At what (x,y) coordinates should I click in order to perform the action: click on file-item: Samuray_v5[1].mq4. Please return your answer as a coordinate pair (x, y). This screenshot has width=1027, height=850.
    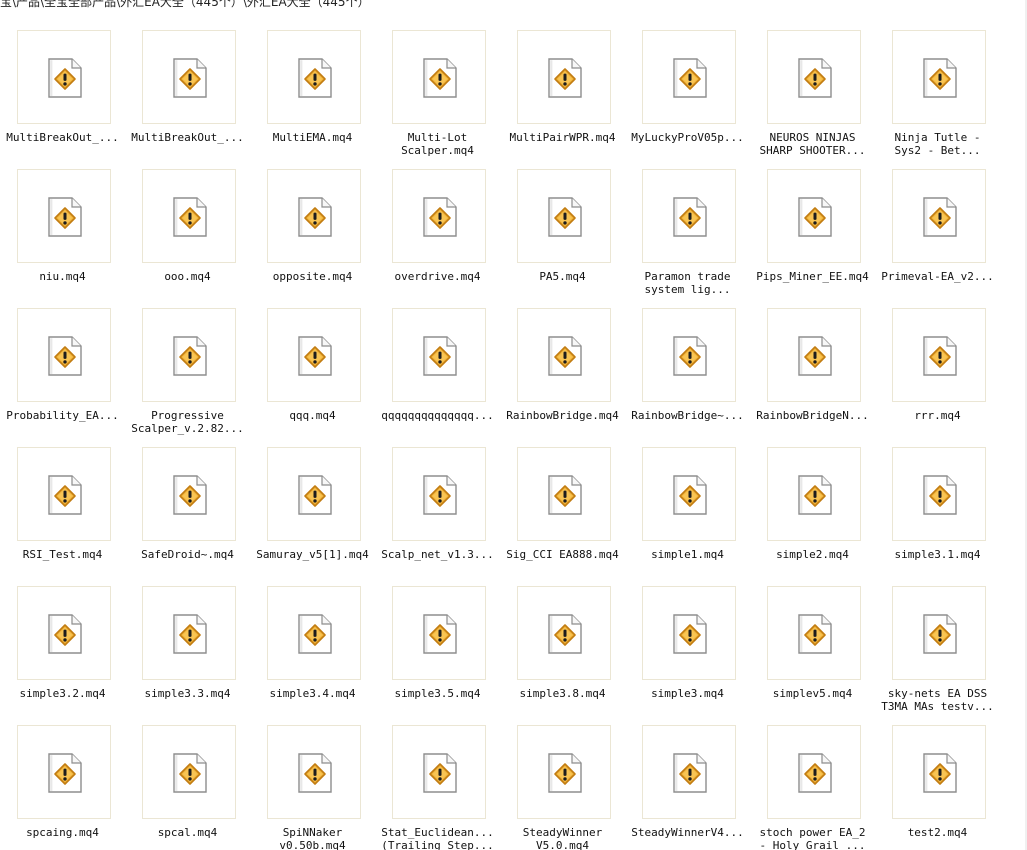
    Looking at the image, I should click on (312, 489).